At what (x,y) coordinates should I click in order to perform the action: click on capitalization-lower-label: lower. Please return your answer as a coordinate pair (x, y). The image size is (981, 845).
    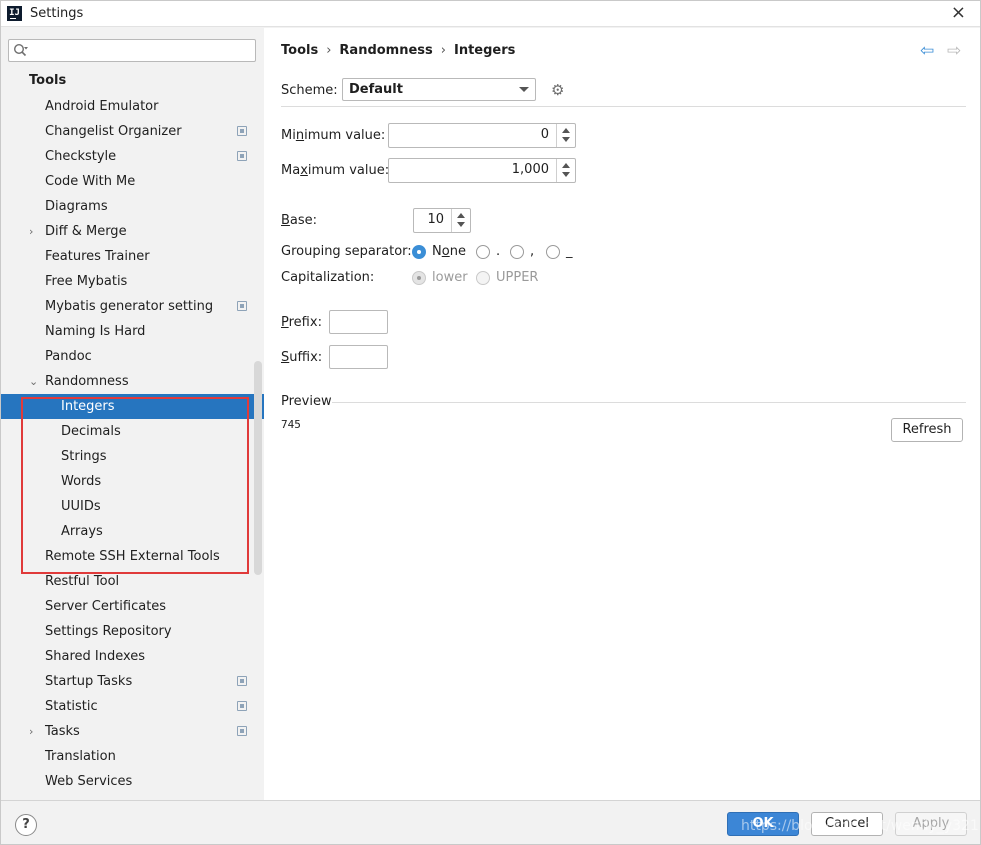
    Looking at the image, I should click on (450, 277).